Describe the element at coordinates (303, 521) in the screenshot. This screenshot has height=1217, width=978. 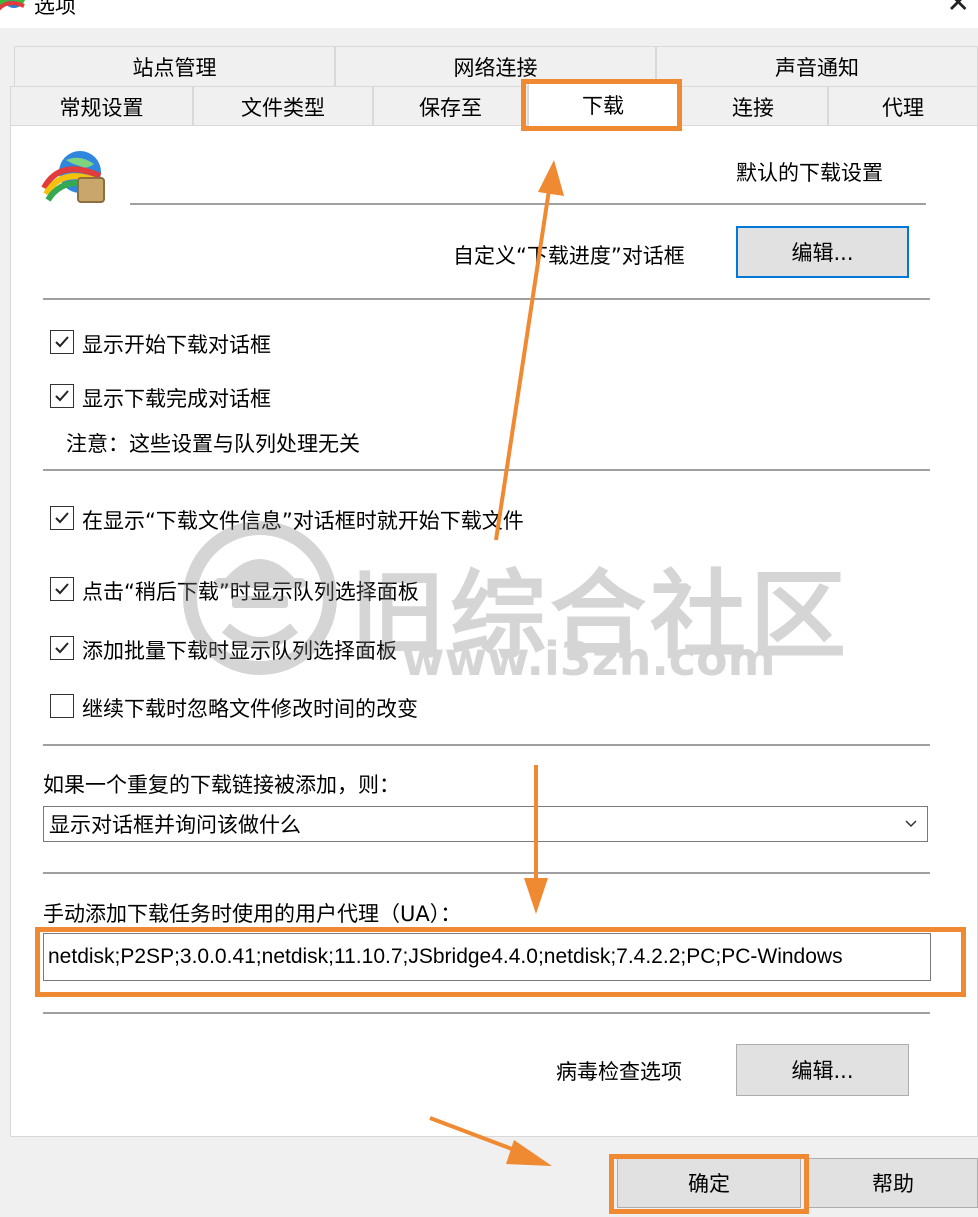
I see `checkbox-label: 在显示“下载文件信息”对话框时就开始下载文件` at that location.